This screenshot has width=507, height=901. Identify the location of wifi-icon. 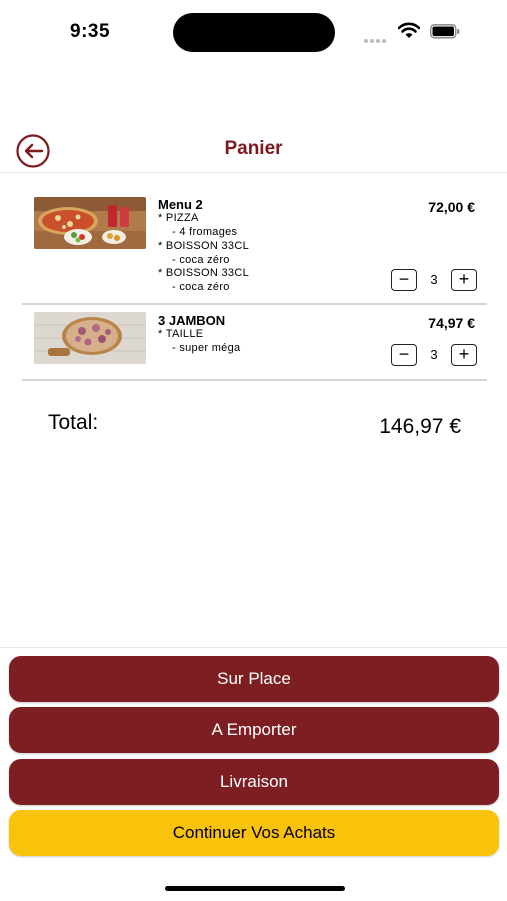
(409, 30).